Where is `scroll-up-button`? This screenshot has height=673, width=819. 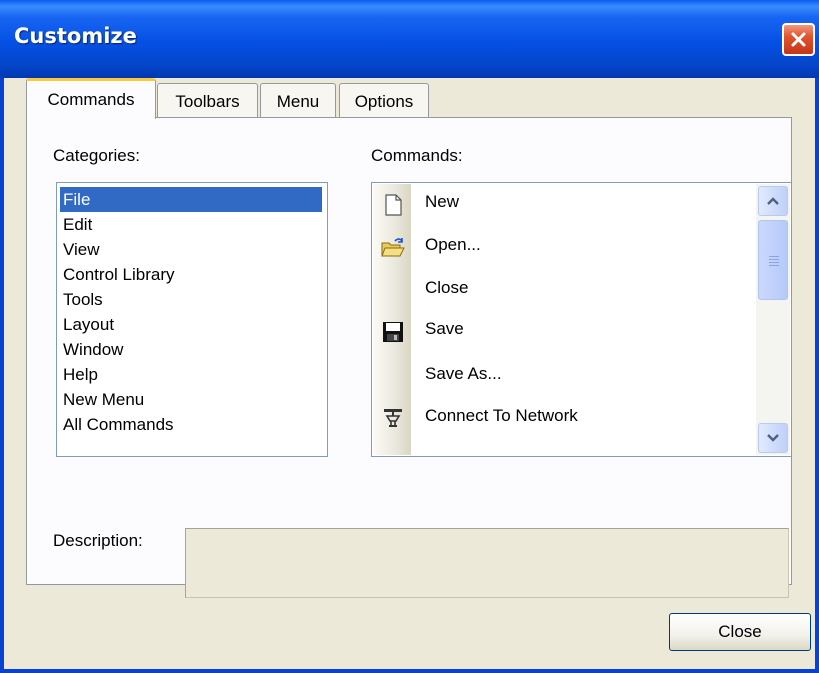 scroll-up-button is located at coordinates (773, 201).